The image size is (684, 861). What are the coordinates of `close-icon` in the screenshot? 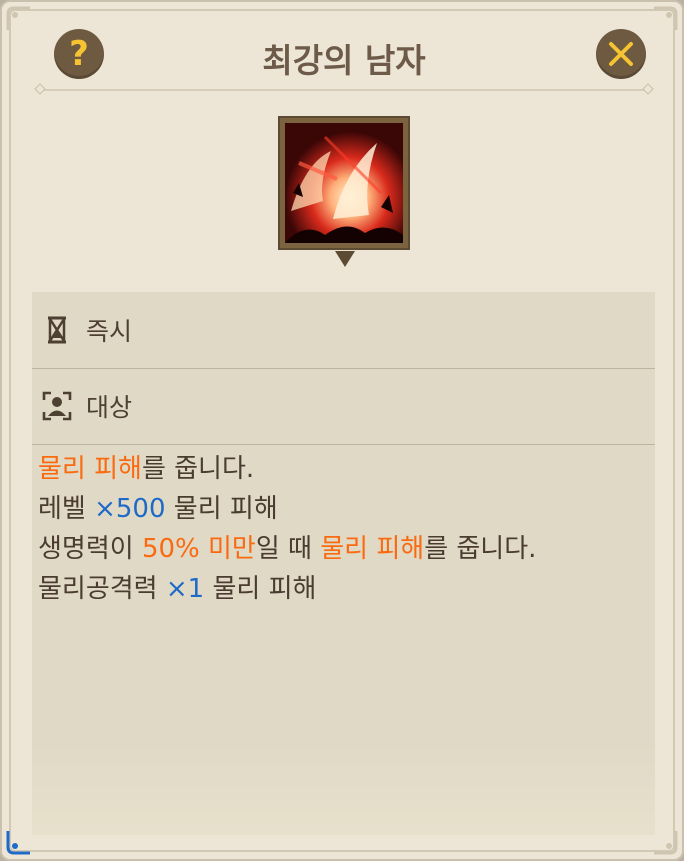 It's located at (621, 54).